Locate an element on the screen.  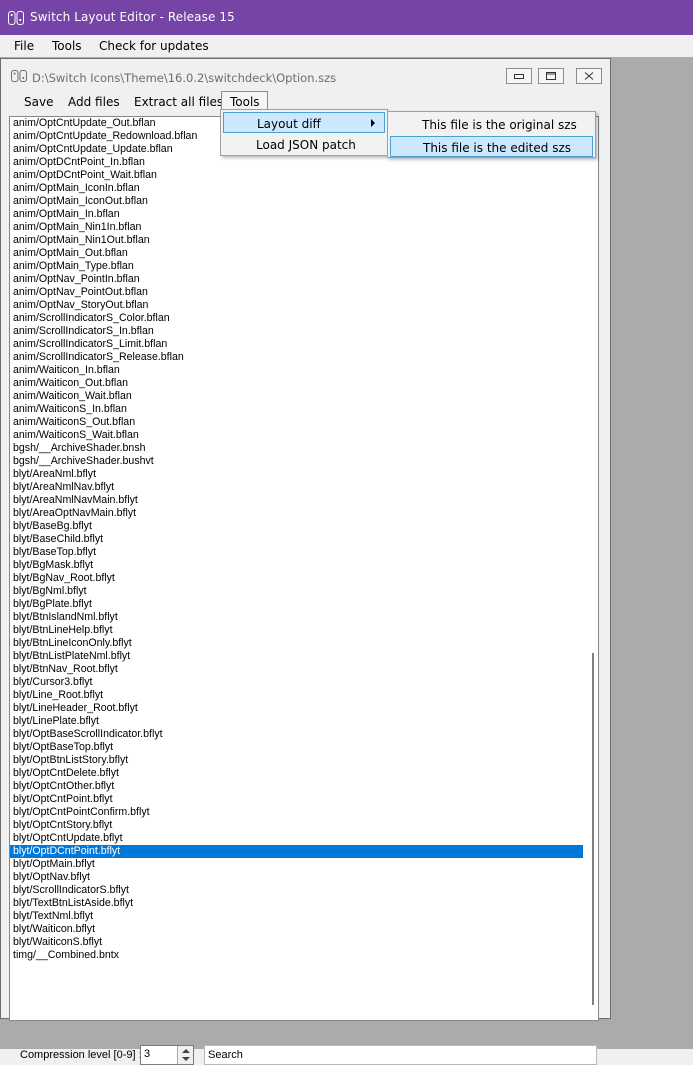
edited-szs-label: This file is the edited szs is located at coordinates (497, 148).